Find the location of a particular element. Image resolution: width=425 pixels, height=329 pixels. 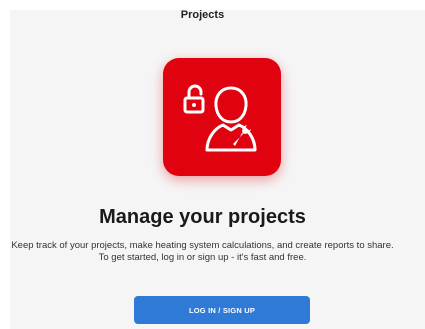

page-title: Projects is located at coordinates (202, 15).